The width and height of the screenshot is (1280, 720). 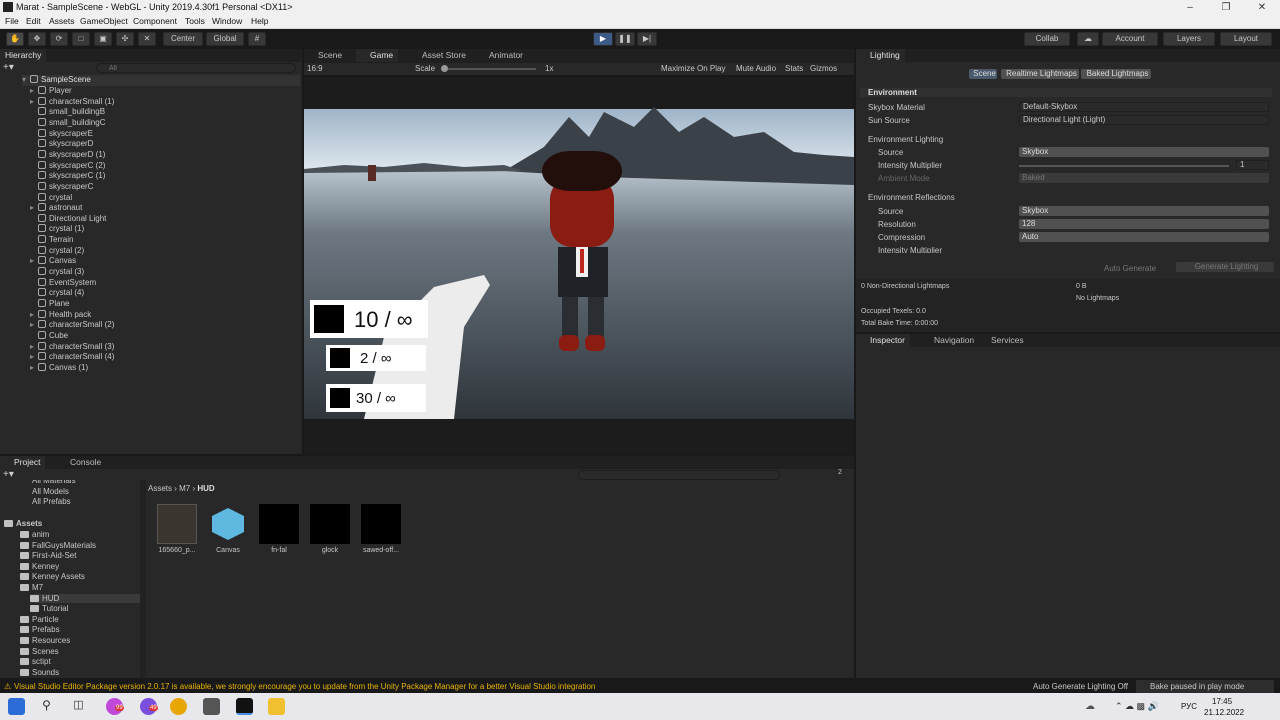 I want to click on breadcrumb-hud: HUD, so click(x=205, y=488).